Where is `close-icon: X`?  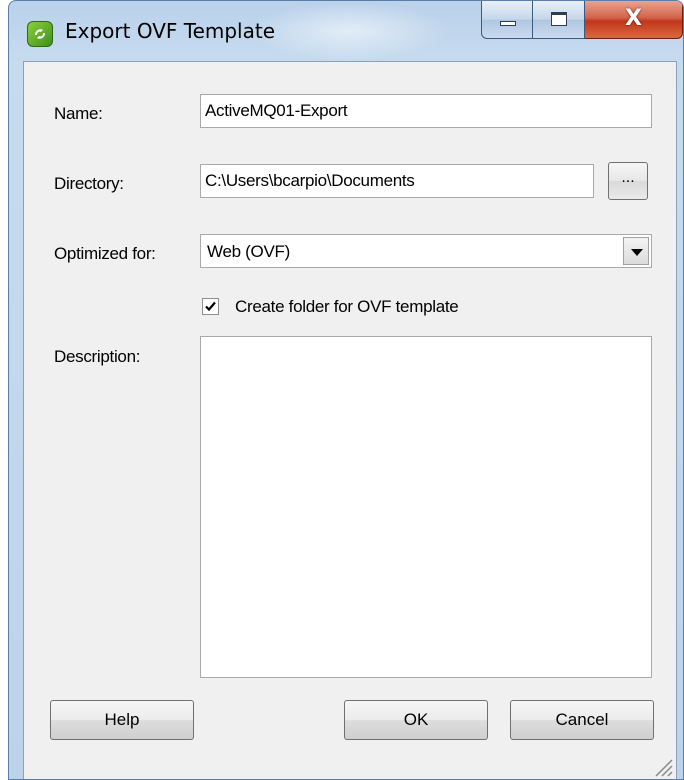
close-icon: X is located at coordinates (633, 18).